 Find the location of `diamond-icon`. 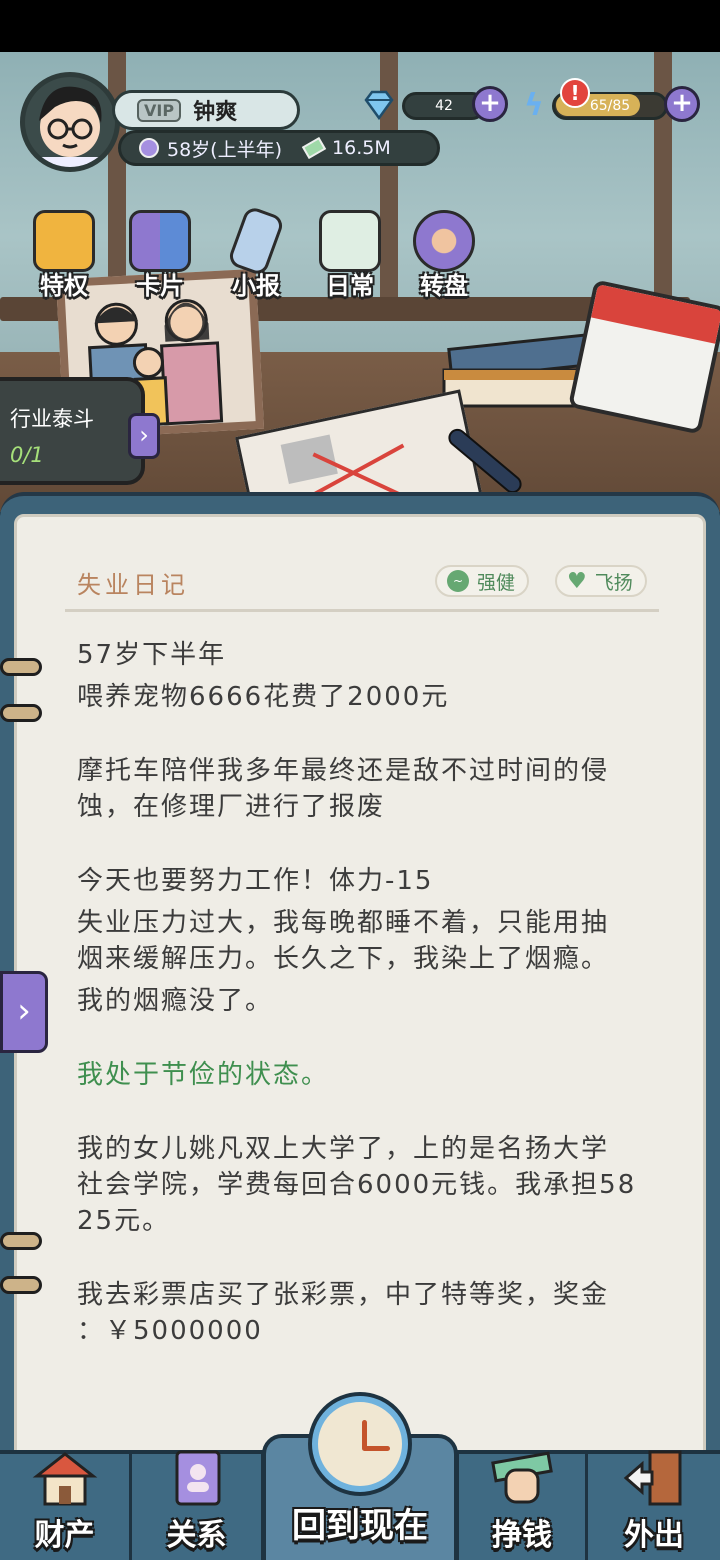

diamond-icon is located at coordinates (379, 105).